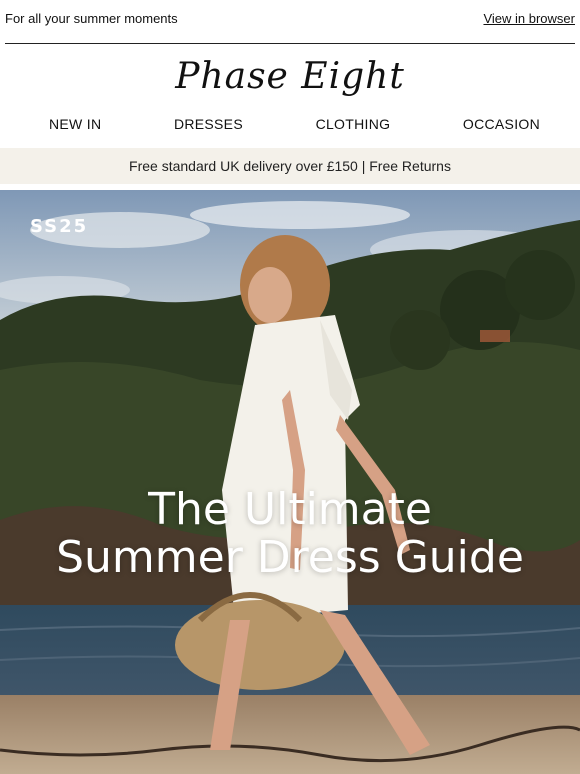 The width and height of the screenshot is (580, 774). What do you see at coordinates (91, 18) in the screenshot?
I see `preheader-tagline: For all your summer moments` at bounding box center [91, 18].